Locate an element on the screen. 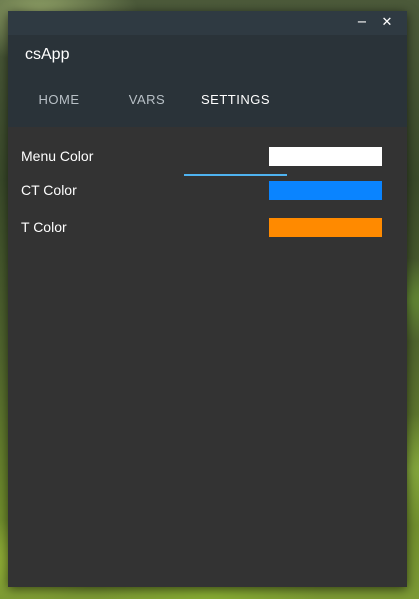 The image size is (419, 599). tab-home: HOME is located at coordinates (59, 106).